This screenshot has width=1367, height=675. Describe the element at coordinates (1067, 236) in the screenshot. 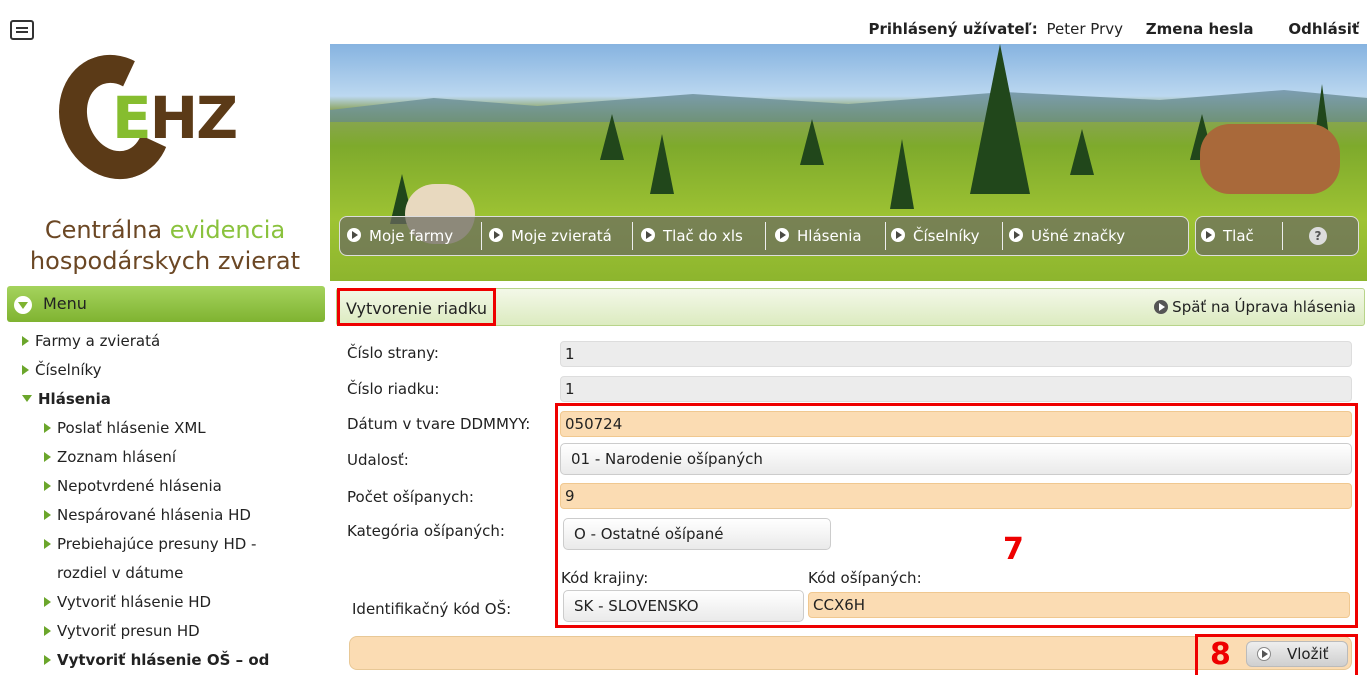

I see `nav-usne-znacky: Ušné značky` at that location.